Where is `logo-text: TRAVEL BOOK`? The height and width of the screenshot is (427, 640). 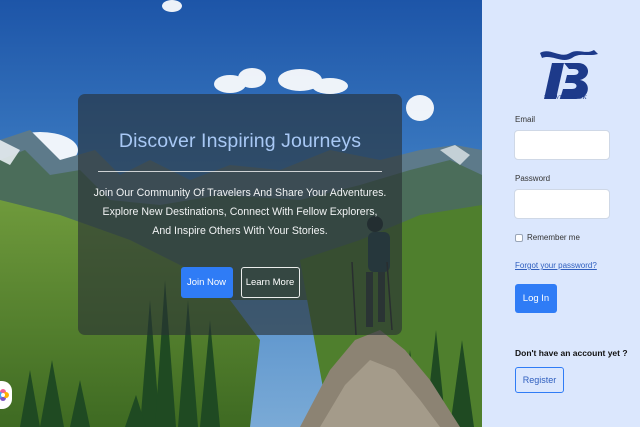
logo-text: TRAVEL BOOK is located at coordinates (565, 97).